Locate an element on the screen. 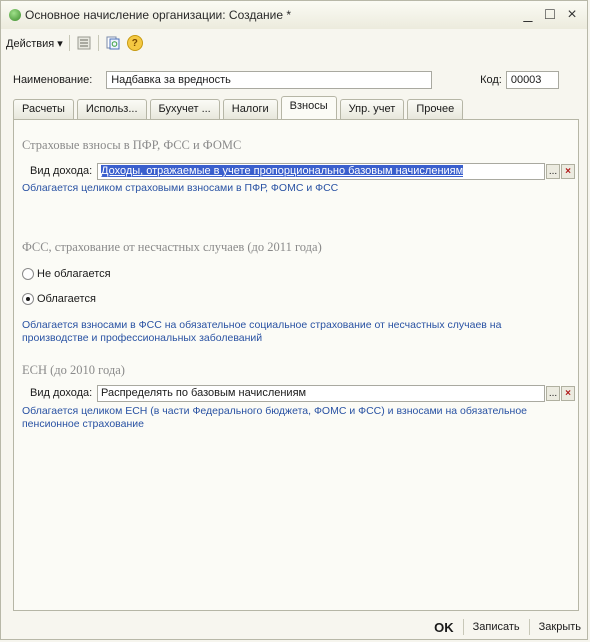 The image size is (590, 642). actions-menu-button: Действия ▾ is located at coordinates (34, 43).